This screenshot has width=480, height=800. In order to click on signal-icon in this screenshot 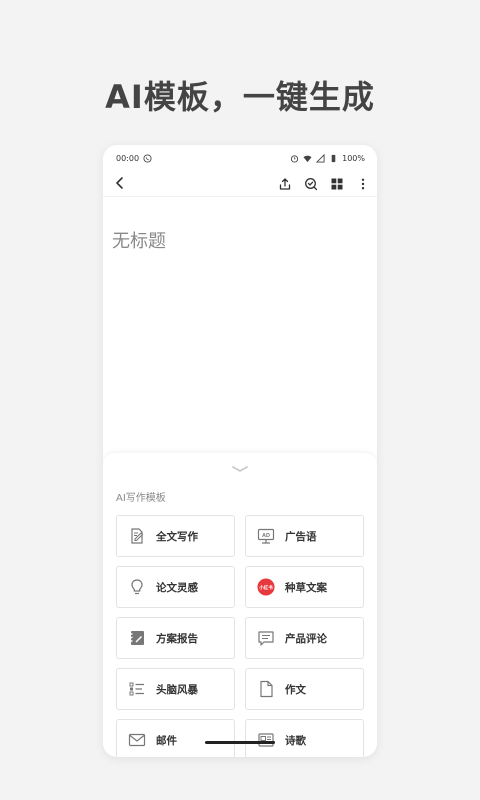, I will do `click(320, 158)`.